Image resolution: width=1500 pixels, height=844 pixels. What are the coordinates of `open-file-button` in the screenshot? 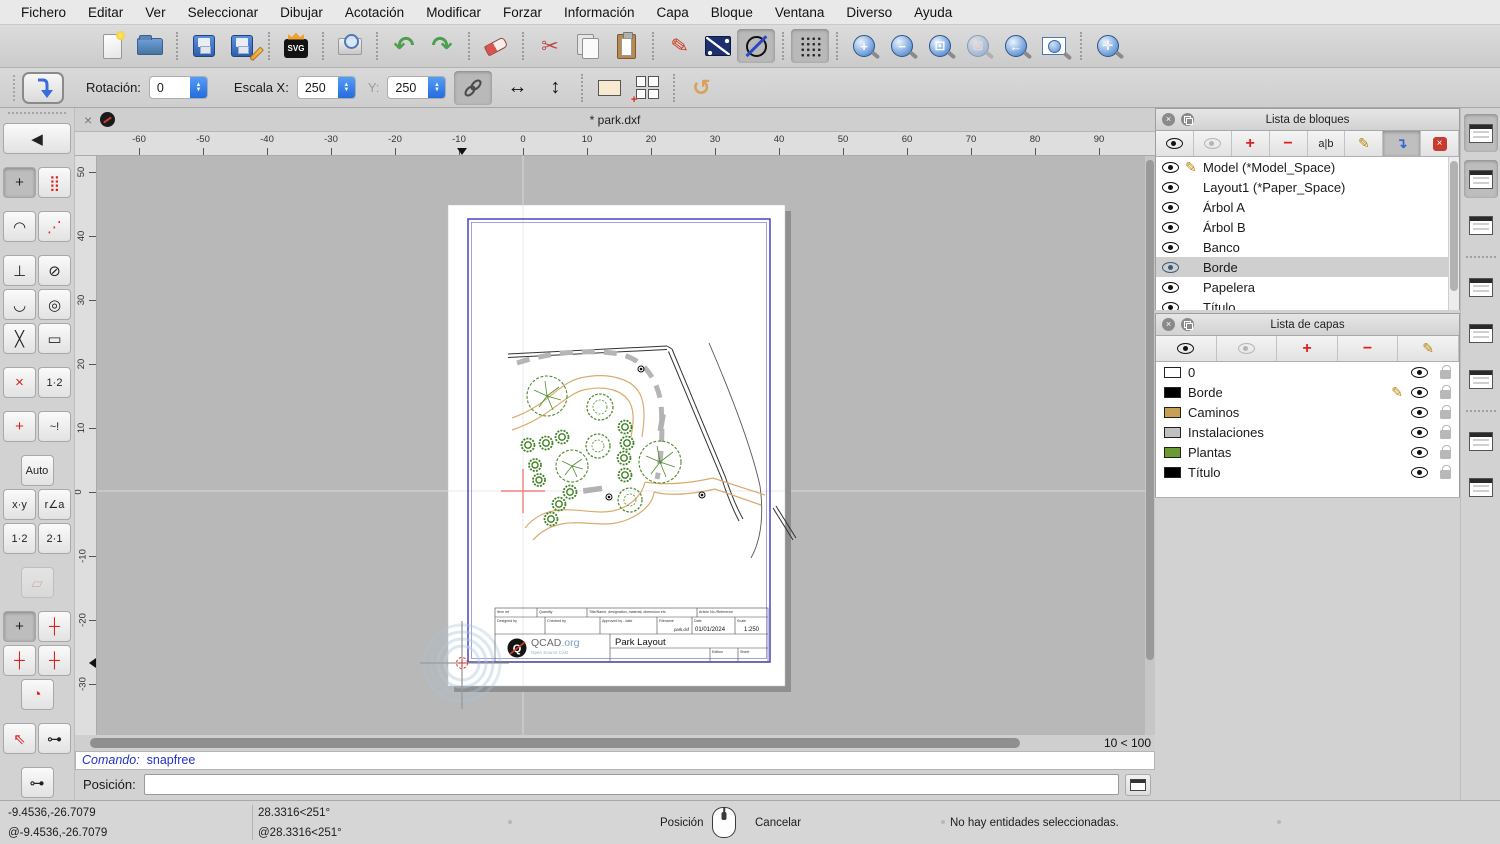 It's located at (150, 46).